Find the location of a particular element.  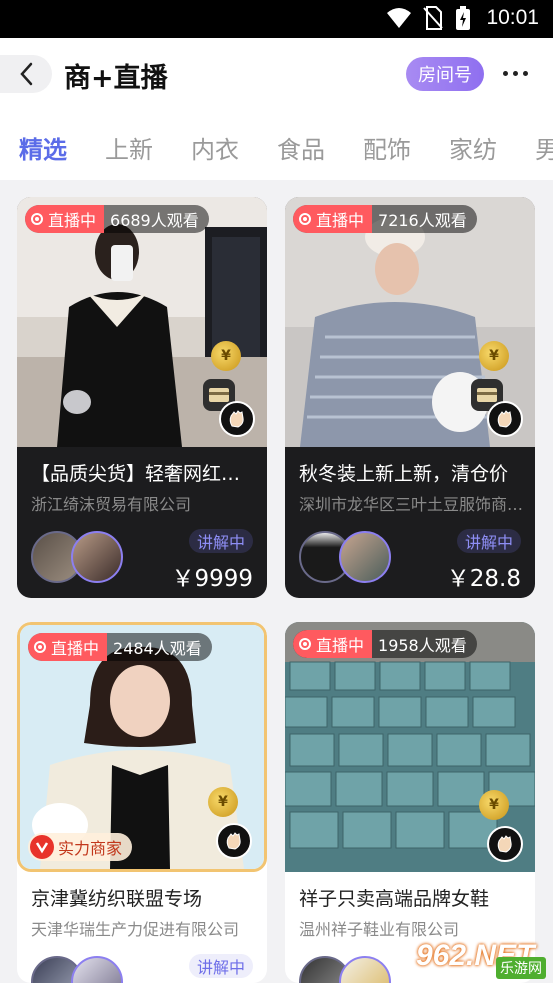

brand-tag: 实力商家 is located at coordinates (80, 847).